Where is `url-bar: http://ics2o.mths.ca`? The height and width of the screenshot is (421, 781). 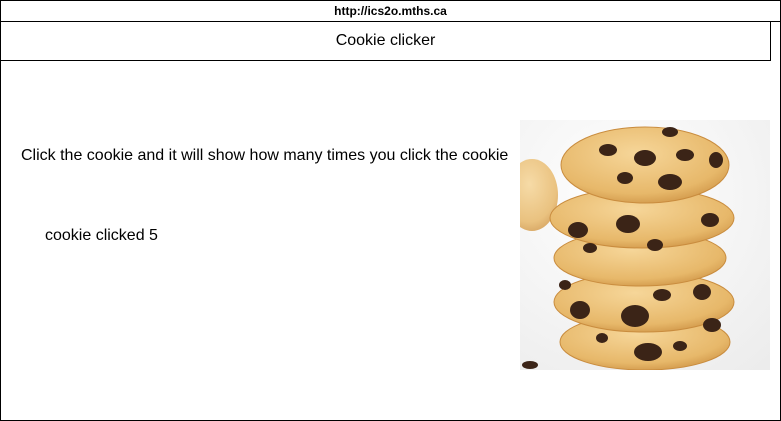
url-bar: http://ics2o.mths.ca is located at coordinates (390, 11).